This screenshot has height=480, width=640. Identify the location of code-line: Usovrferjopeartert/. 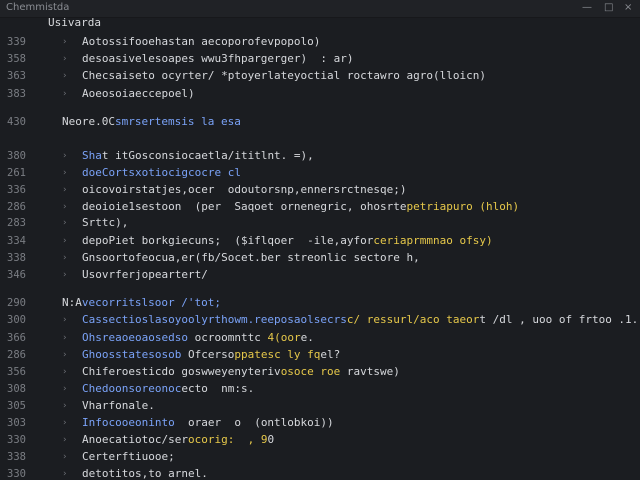
(145, 275).